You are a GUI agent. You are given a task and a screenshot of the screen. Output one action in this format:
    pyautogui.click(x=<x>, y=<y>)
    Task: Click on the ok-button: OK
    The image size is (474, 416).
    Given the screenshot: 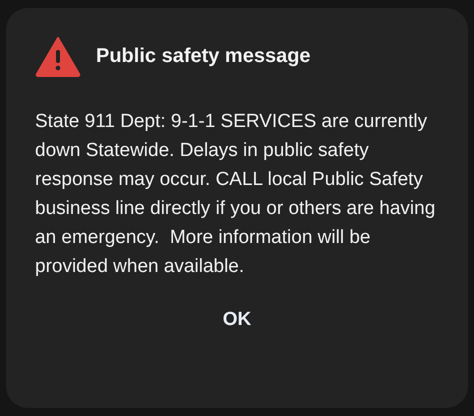 What is the action you would take?
    pyautogui.click(x=237, y=320)
    